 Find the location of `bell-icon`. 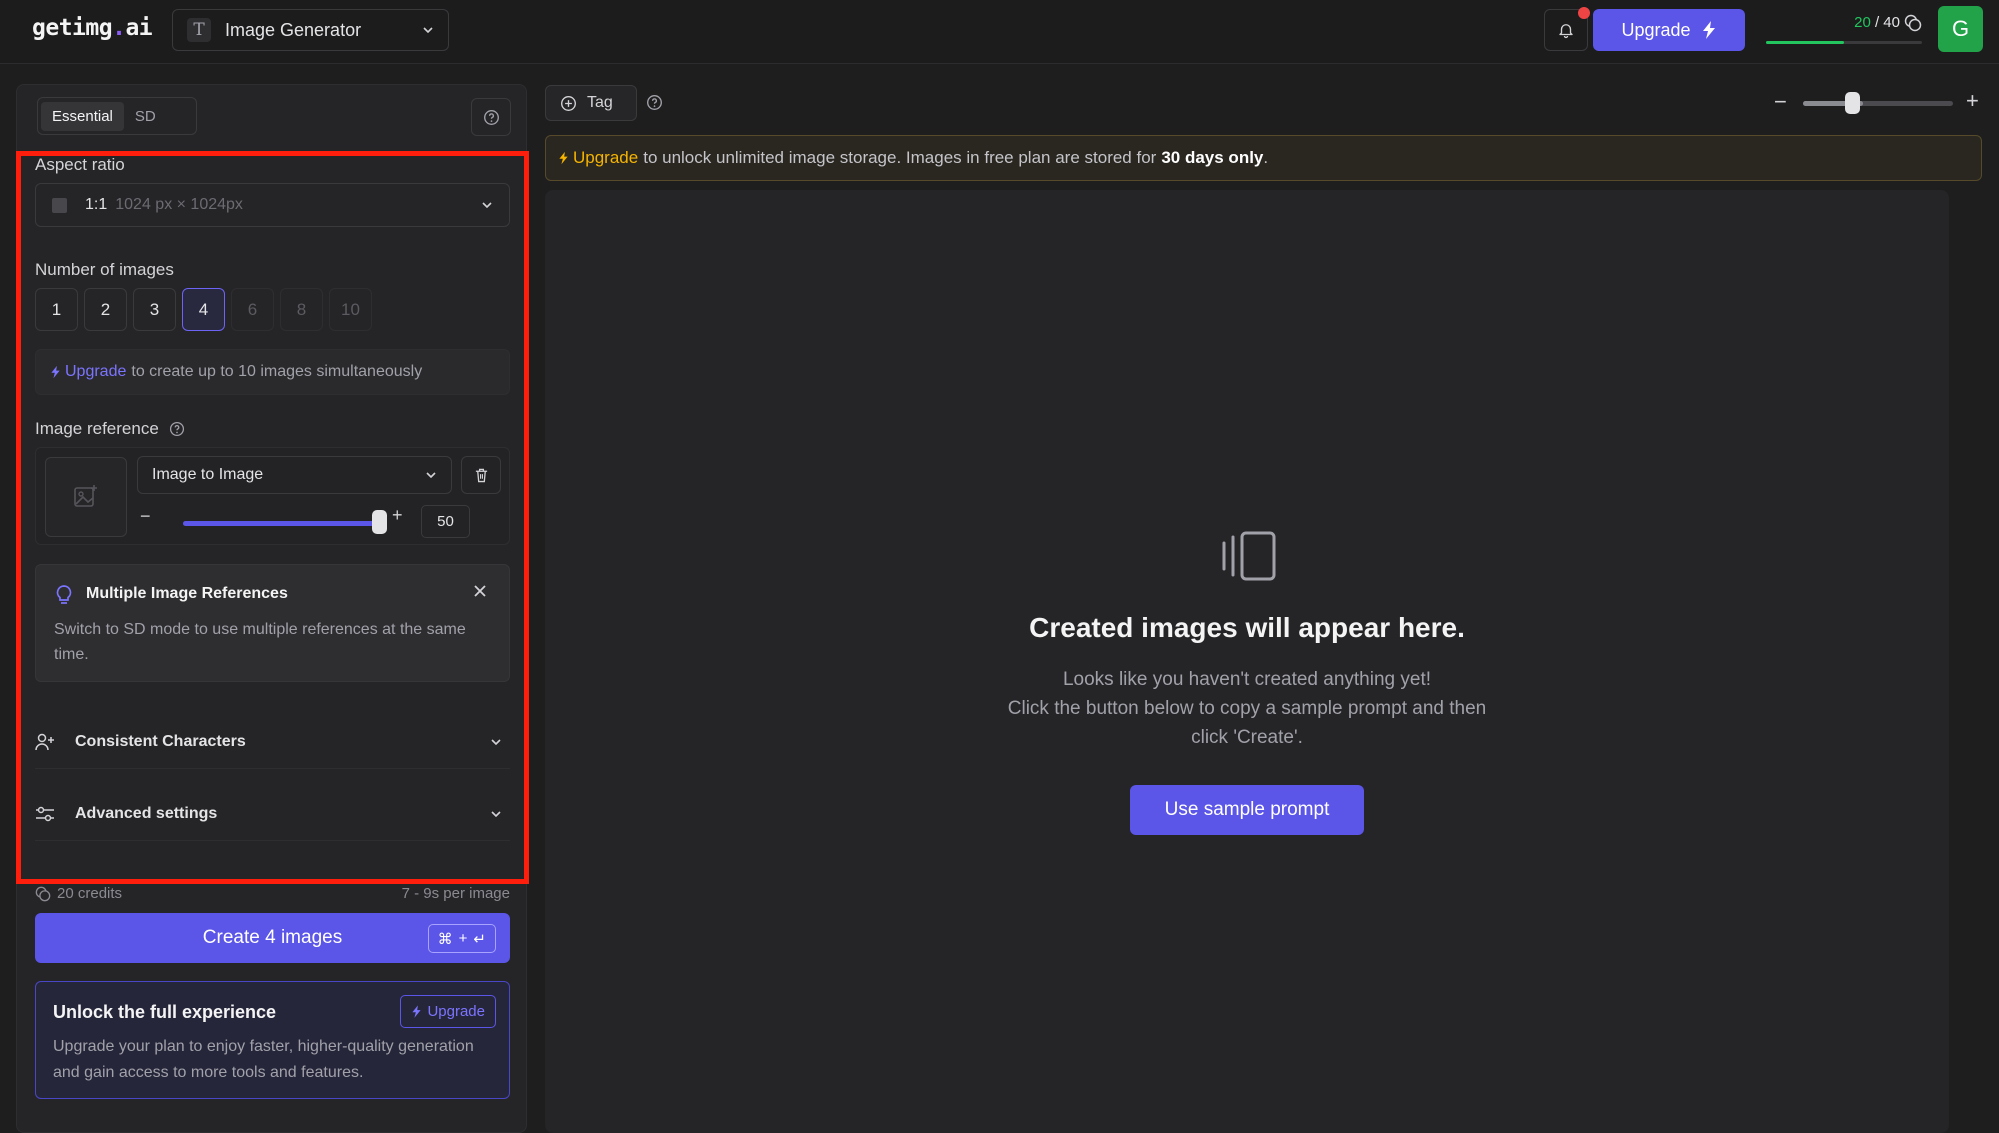

bell-icon is located at coordinates (1566, 31).